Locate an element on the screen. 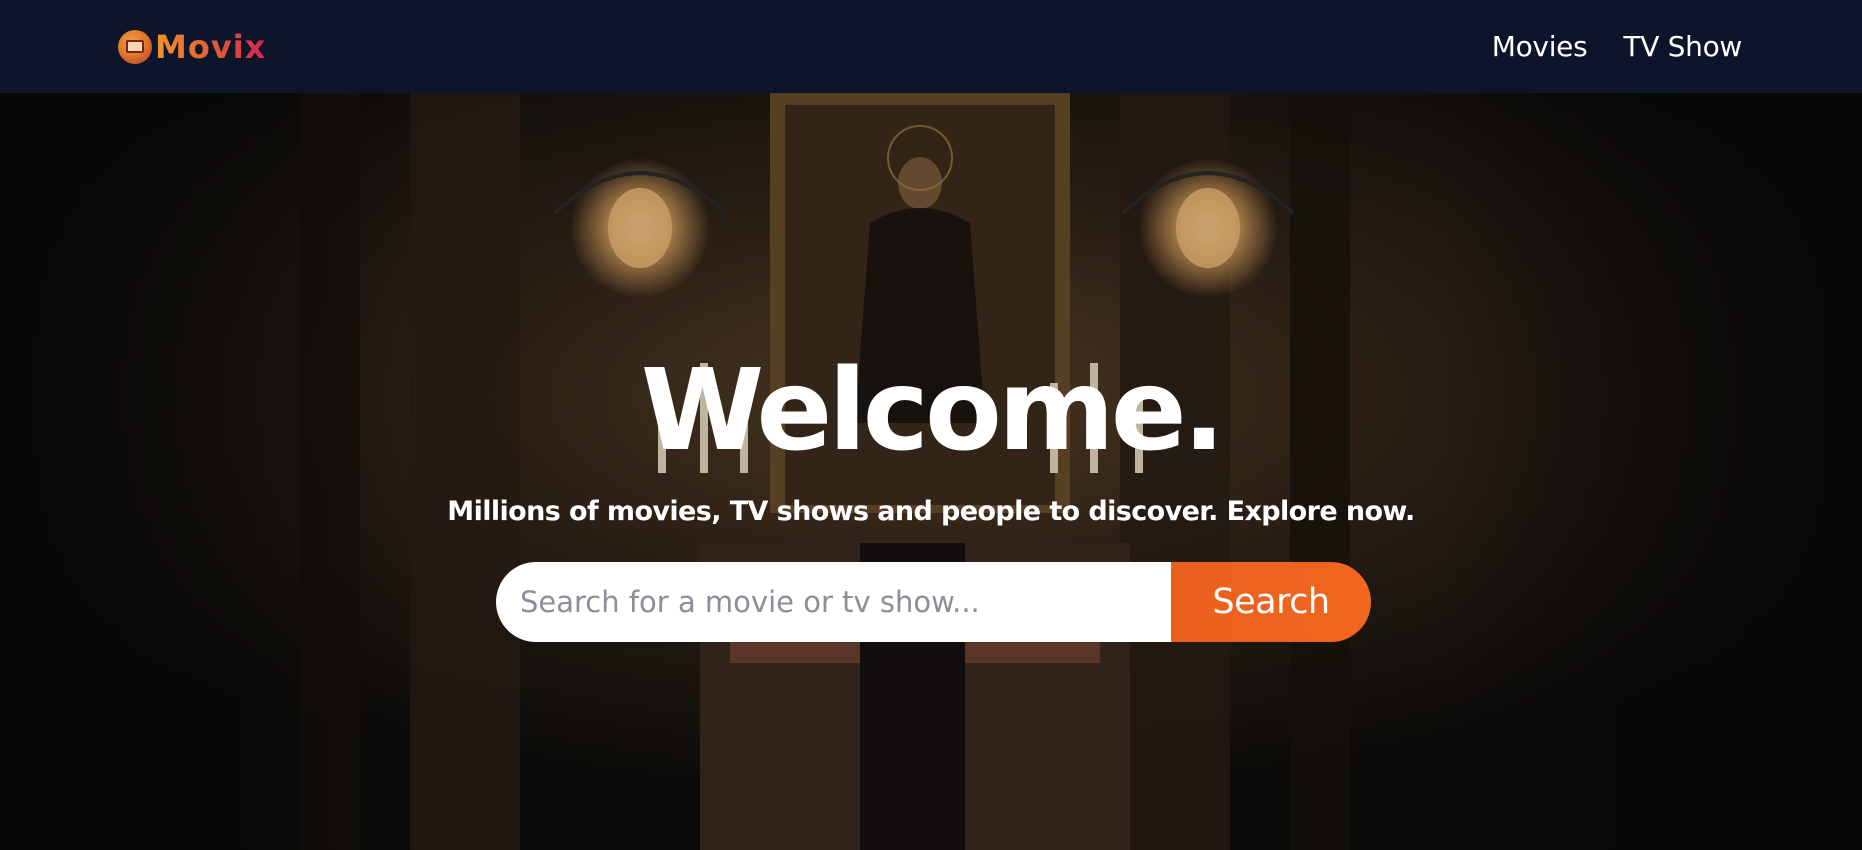  logo-icon is located at coordinates (135, 46).